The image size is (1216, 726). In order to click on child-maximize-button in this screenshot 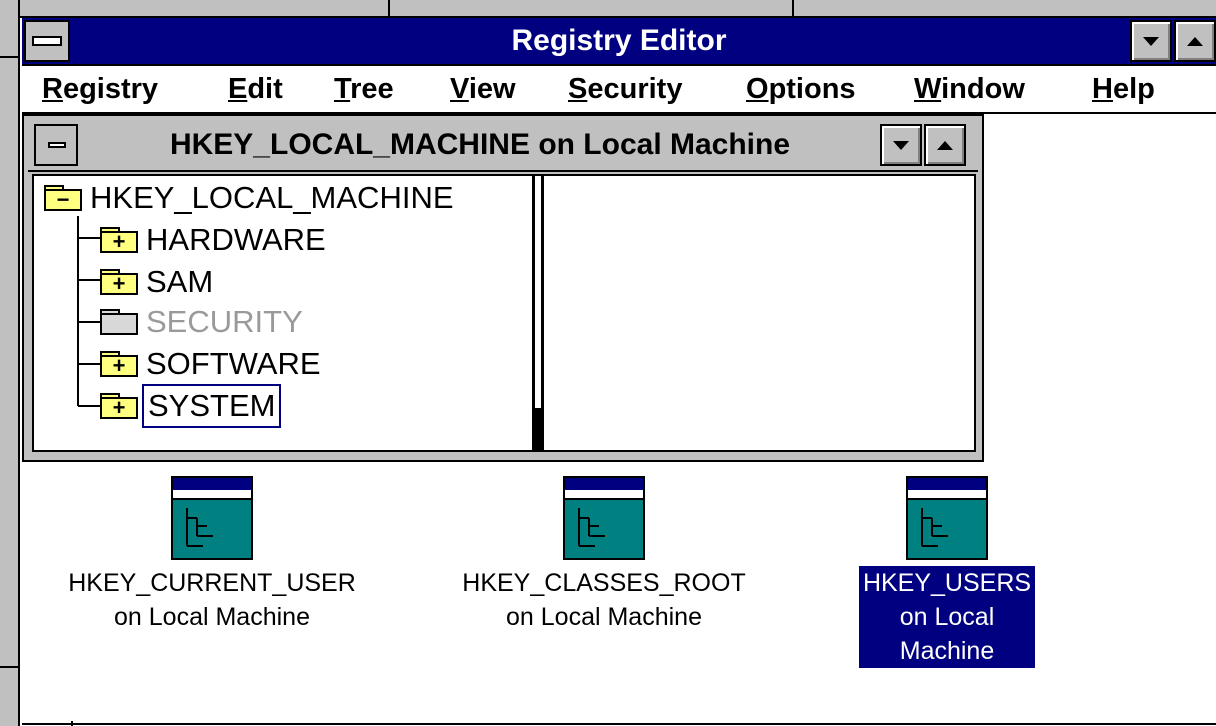, I will do `click(945, 145)`.